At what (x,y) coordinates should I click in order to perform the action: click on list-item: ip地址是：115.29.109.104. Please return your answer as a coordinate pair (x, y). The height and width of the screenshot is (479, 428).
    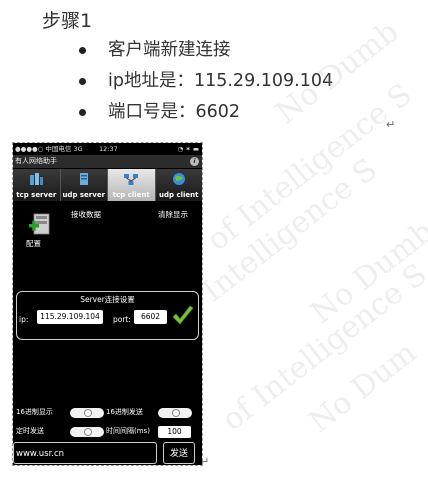
    Looking at the image, I should click on (206, 82).